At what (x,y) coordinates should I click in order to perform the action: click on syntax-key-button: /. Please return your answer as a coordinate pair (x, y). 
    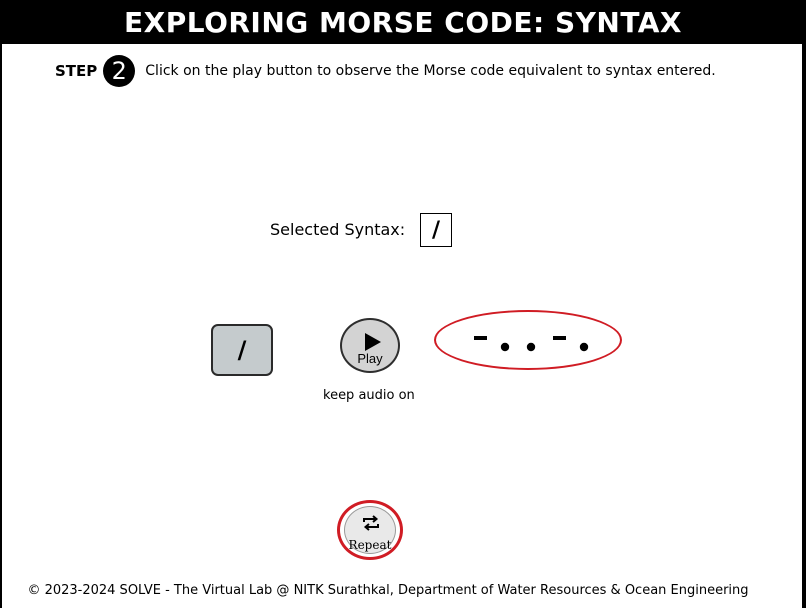
    Looking at the image, I should click on (242, 350).